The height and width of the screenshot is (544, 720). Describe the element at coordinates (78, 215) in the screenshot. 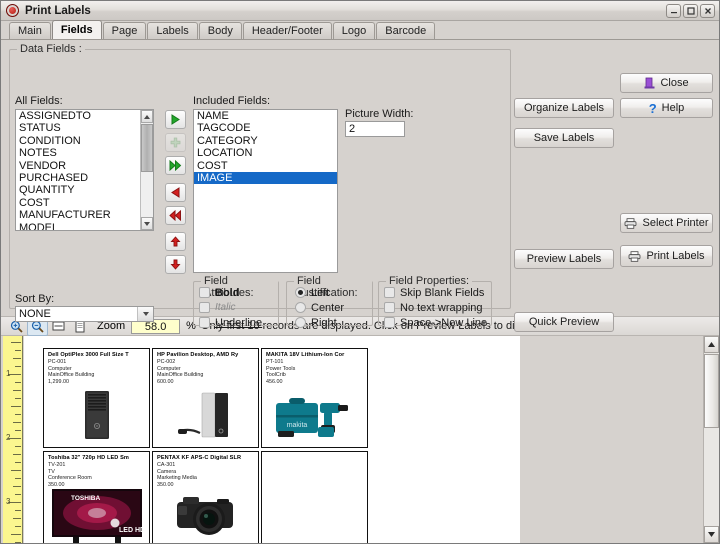

I see `list-item: MANUFACTURER` at that location.